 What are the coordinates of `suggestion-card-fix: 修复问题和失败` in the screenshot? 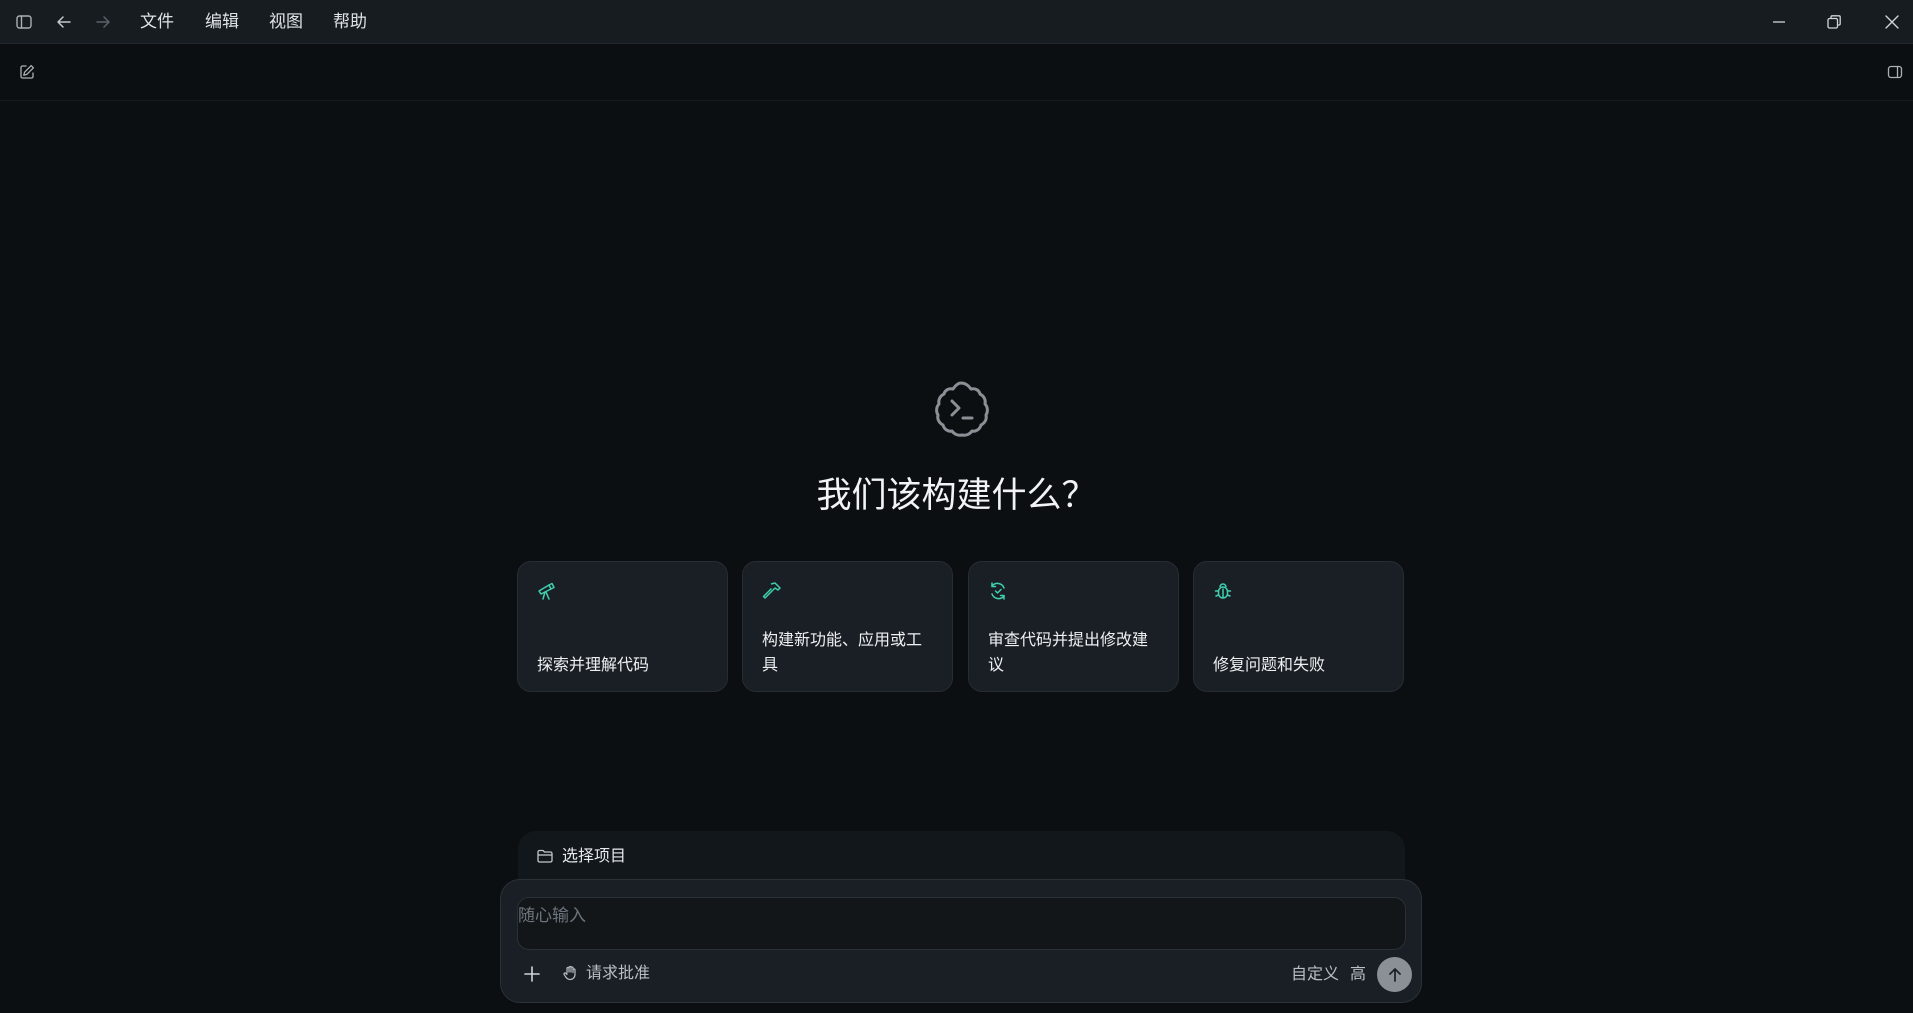 It's located at (1298, 626).